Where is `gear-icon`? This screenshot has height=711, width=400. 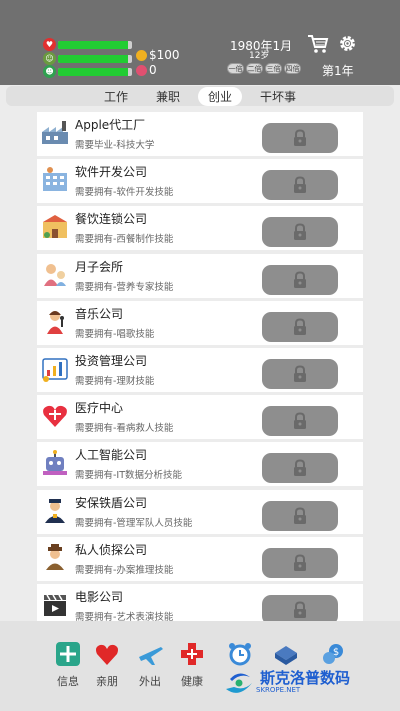 gear-icon is located at coordinates (347, 43).